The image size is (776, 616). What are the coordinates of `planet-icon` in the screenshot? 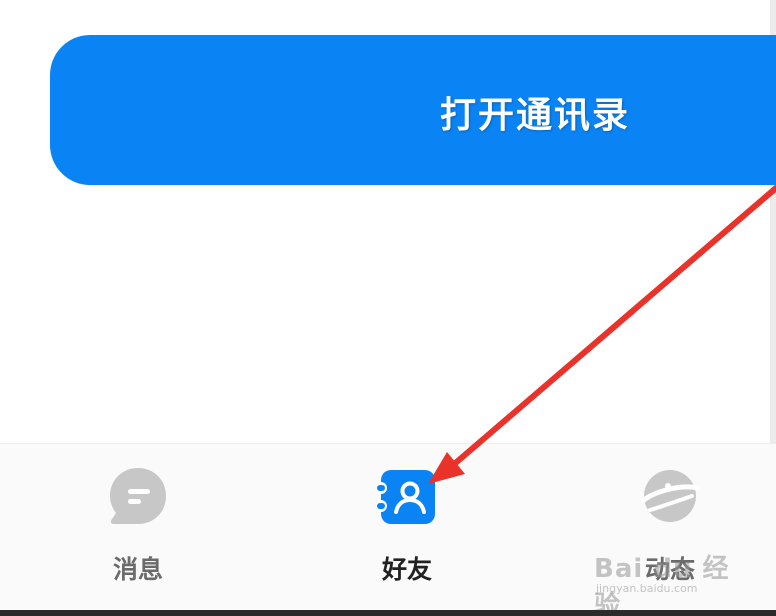 It's located at (670, 496).